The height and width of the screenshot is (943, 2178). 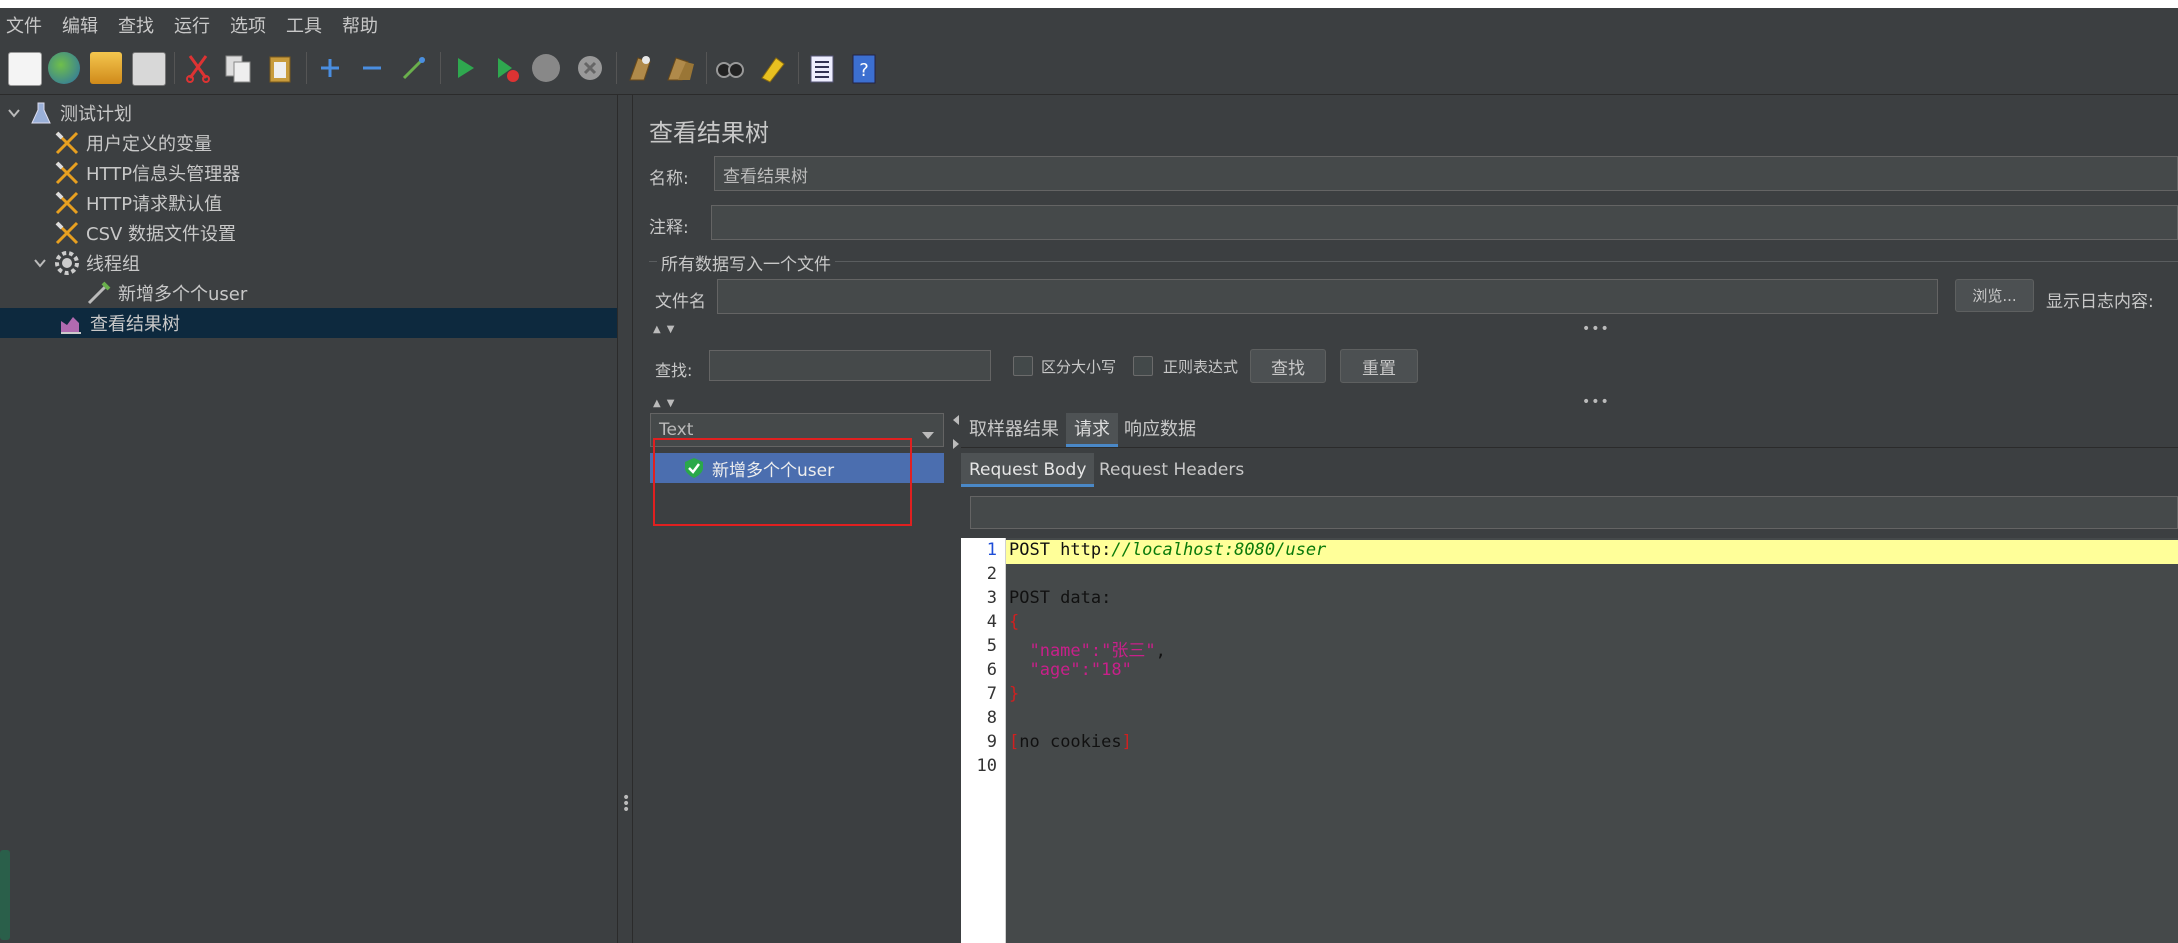 What do you see at coordinates (680, 302) in the screenshot?
I see `filename-label: 文件名` at bounding box center [680, 302].